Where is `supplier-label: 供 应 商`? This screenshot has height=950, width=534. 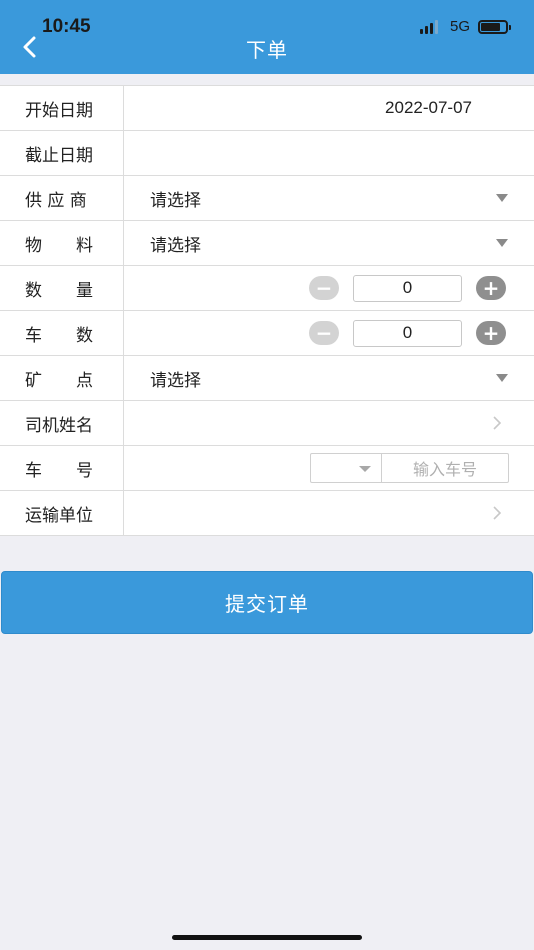 supplier-label: 供 应 商 is located at coordinates (62, 198).